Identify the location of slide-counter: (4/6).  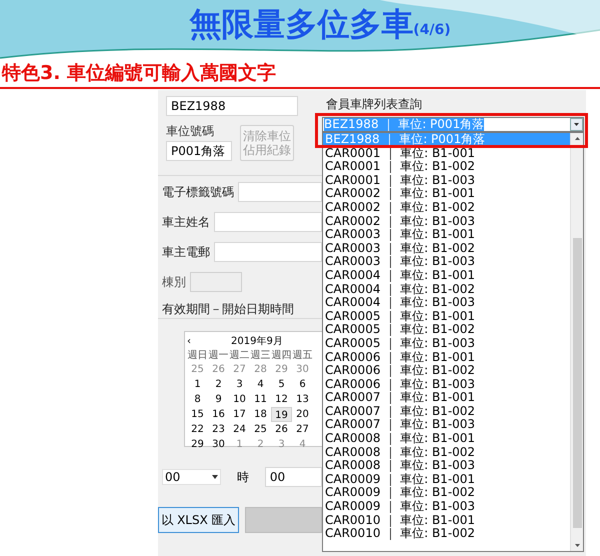
(432, 30).